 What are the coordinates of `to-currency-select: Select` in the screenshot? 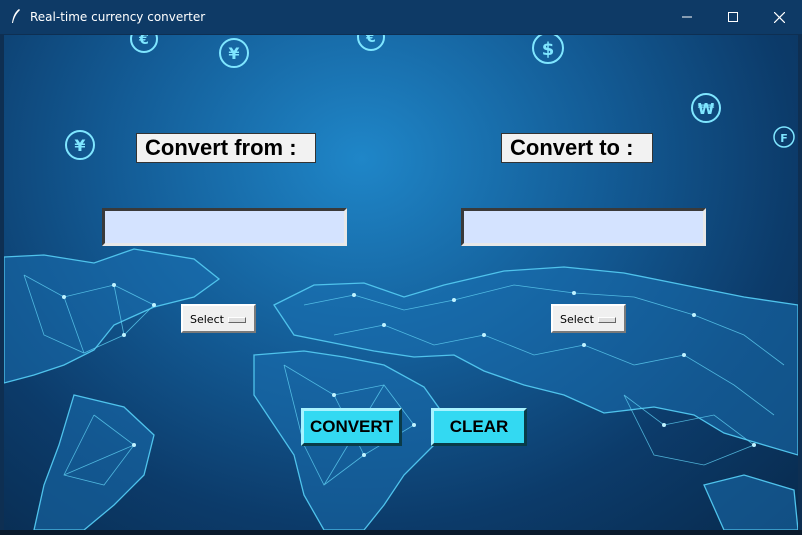 It's located at (588, 318).